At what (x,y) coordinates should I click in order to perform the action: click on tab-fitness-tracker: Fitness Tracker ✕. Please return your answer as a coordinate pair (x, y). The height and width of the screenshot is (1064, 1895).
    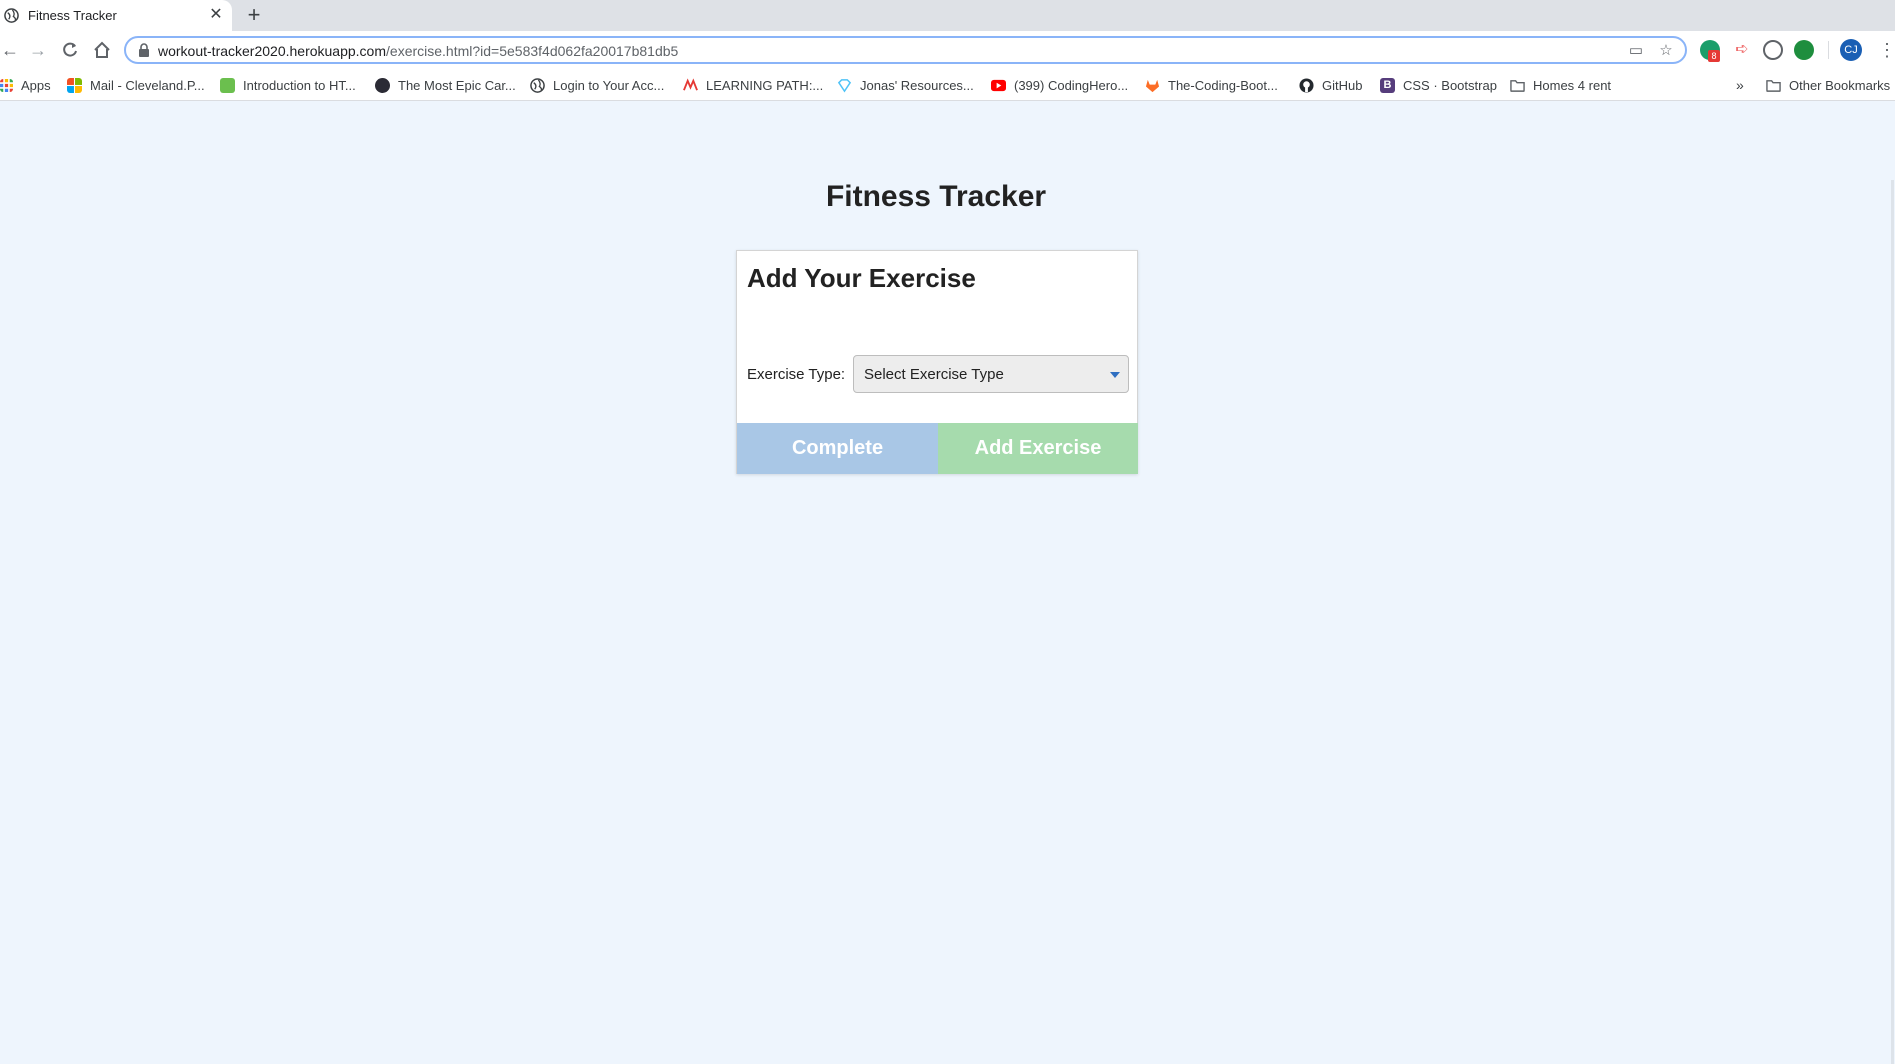
    Looking at the image, I should click on (116, 15).